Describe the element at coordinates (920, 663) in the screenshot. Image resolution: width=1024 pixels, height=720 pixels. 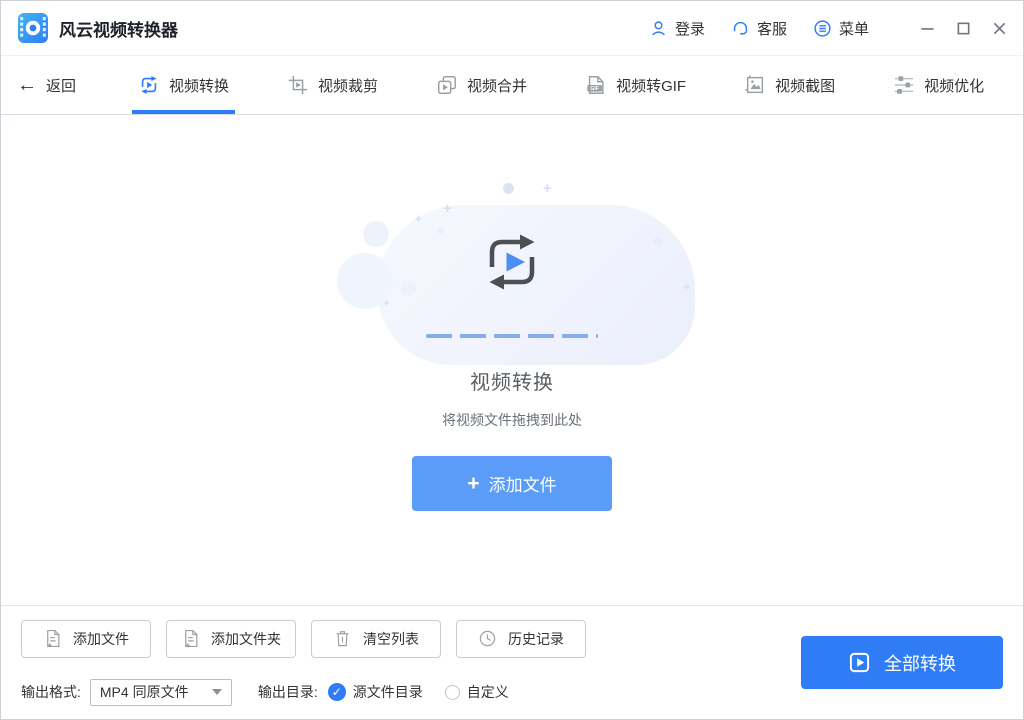
I see `convert-all-label: 全部转换` at that location.